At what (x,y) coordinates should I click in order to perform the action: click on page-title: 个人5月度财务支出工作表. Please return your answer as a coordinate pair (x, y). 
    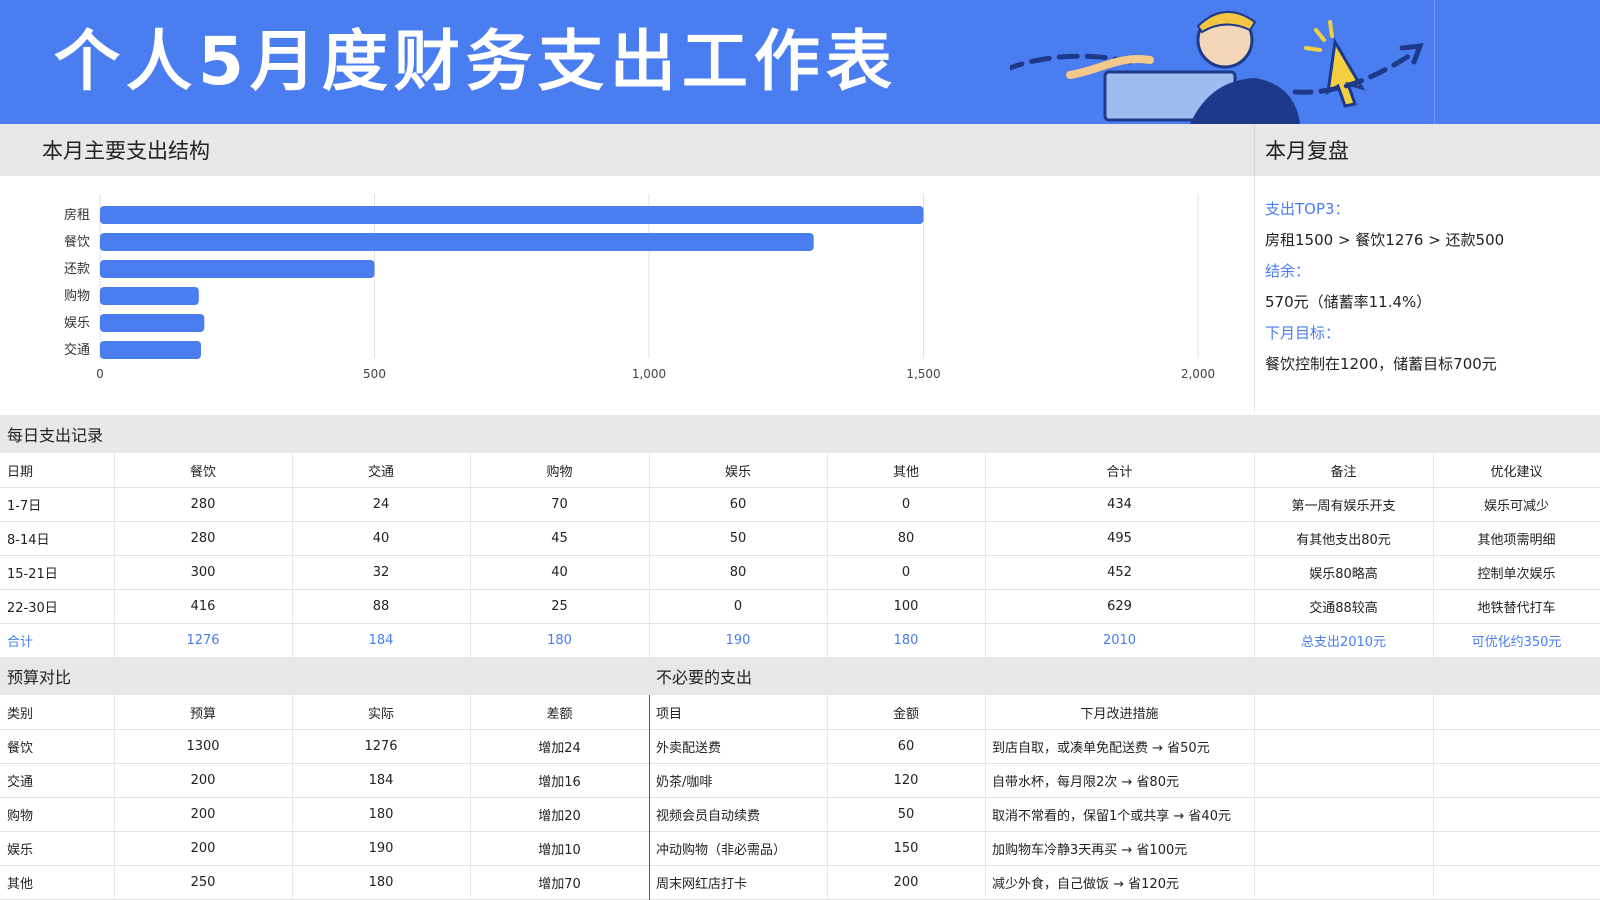
    Looking at the image, I should click on (476, 61).